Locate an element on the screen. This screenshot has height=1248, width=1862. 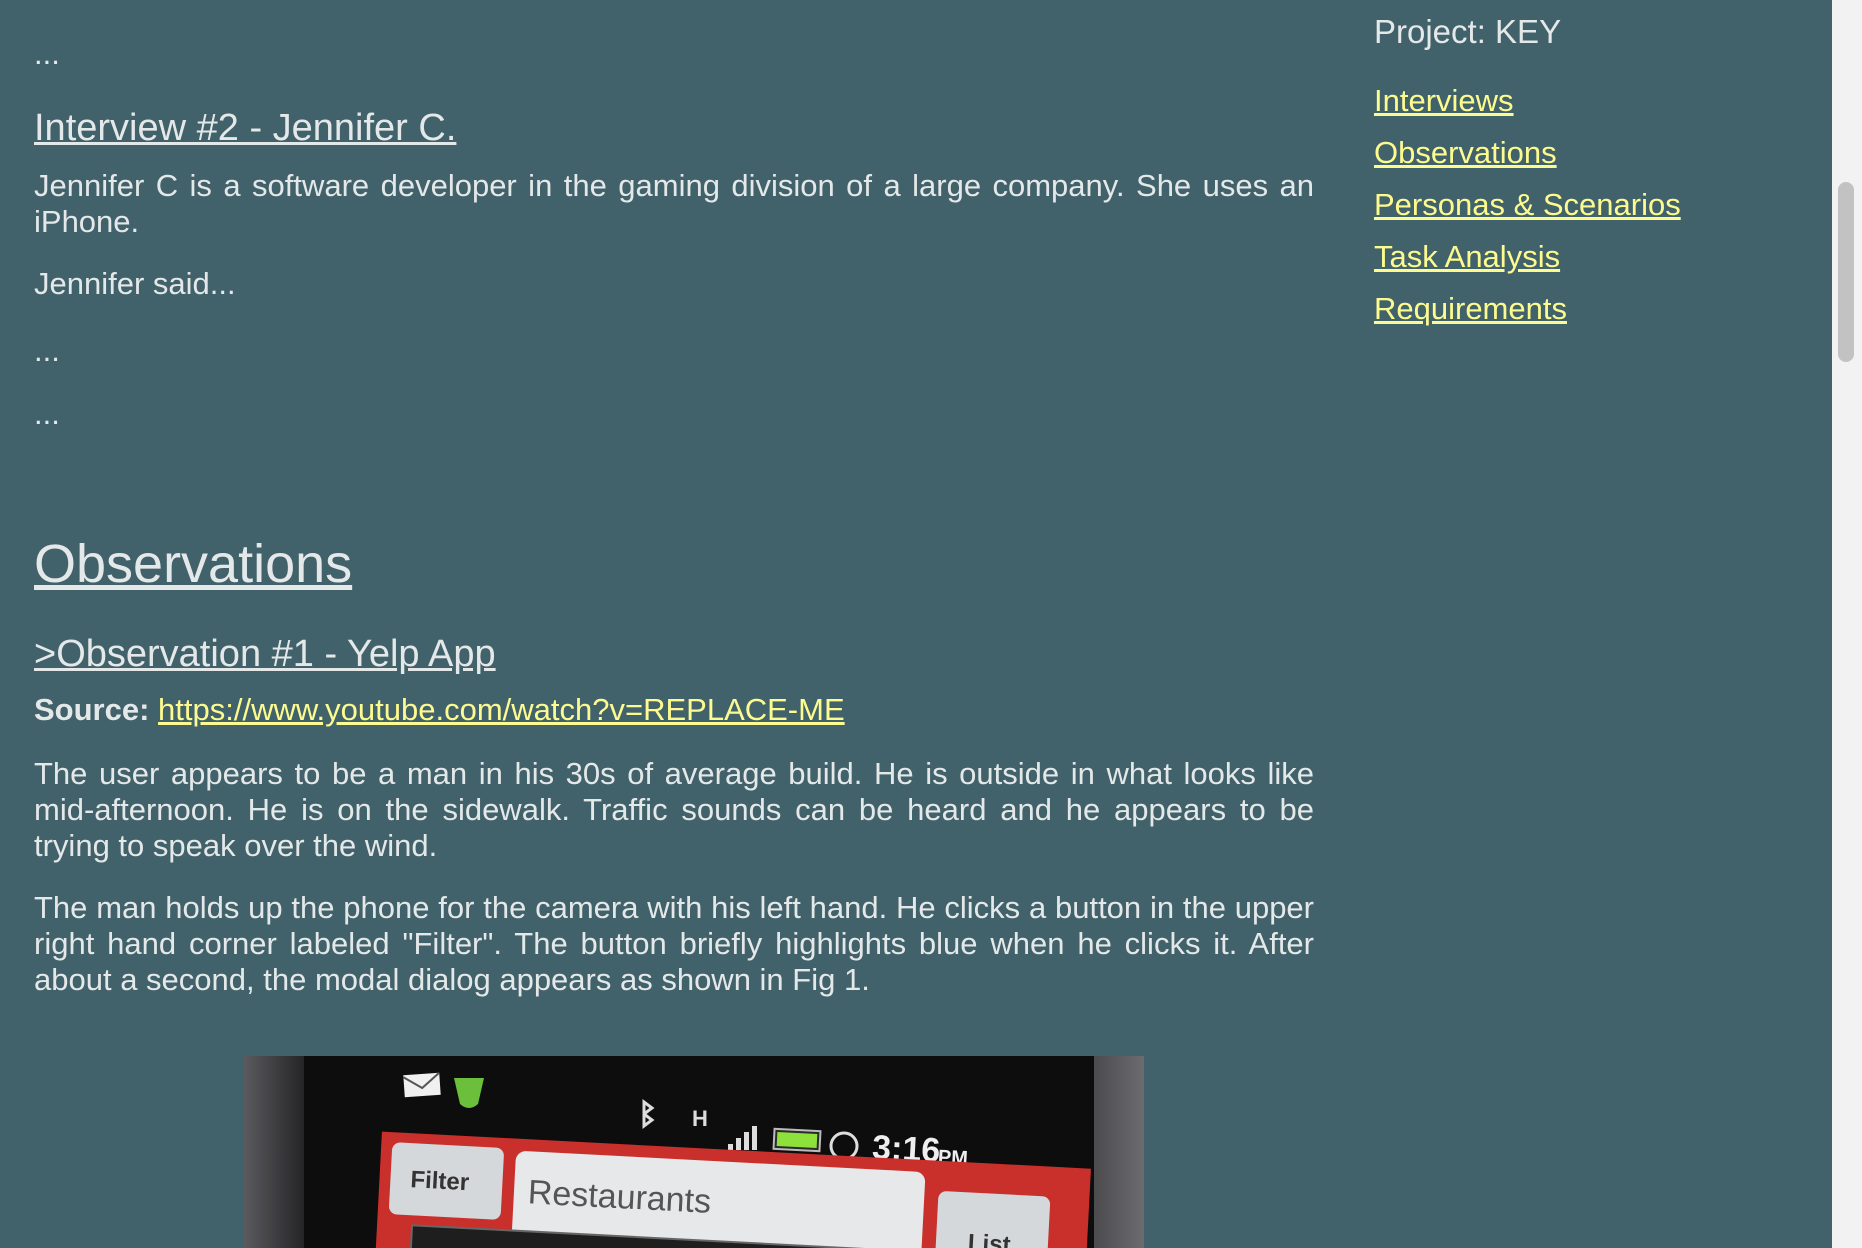
battery-fill is located at coordinates (797, 1140).